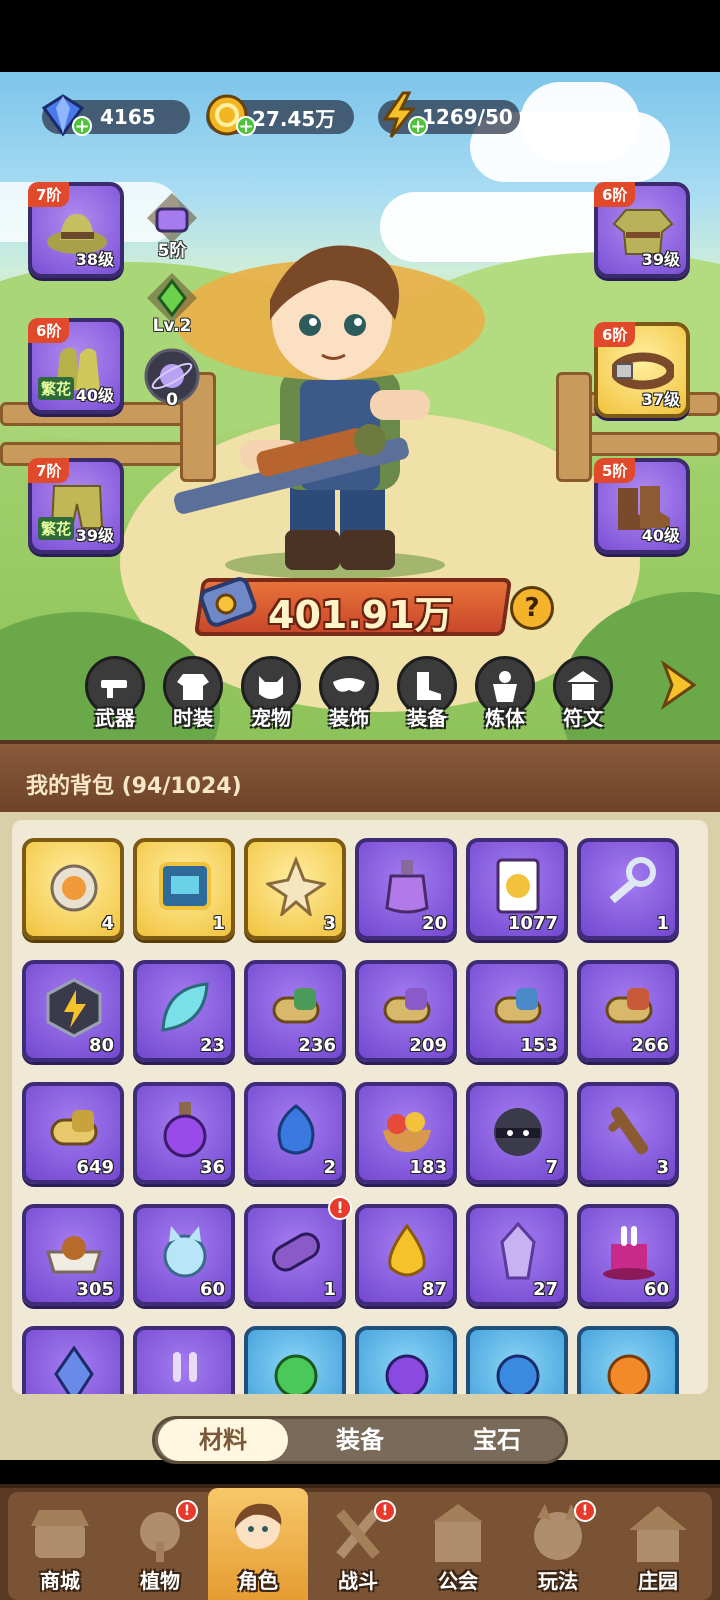 The height and width of the screenshot is (1600, 720). Describe the element at coordinates (407, 1006) in the screenshot. I see `scroll-purple-icon` at that location.